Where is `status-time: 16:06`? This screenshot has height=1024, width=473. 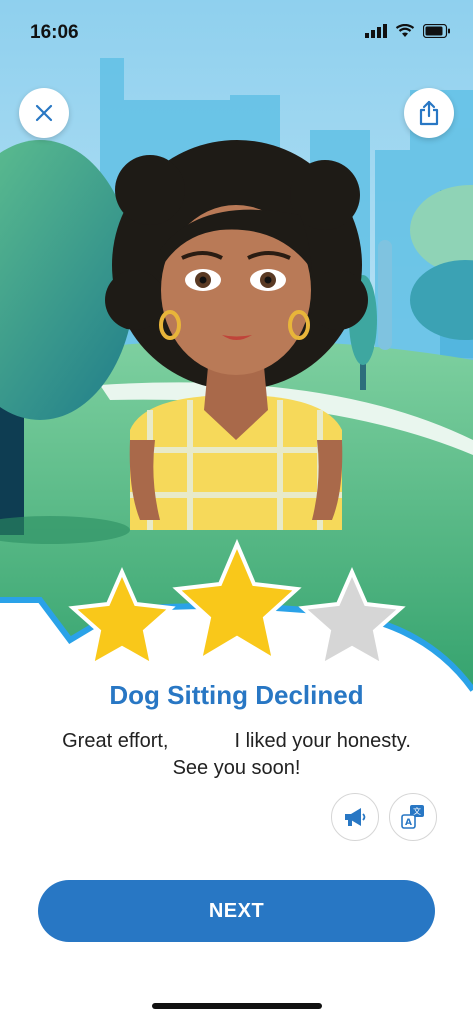 status-time: 16:06 is located at coordinates (54, 32).